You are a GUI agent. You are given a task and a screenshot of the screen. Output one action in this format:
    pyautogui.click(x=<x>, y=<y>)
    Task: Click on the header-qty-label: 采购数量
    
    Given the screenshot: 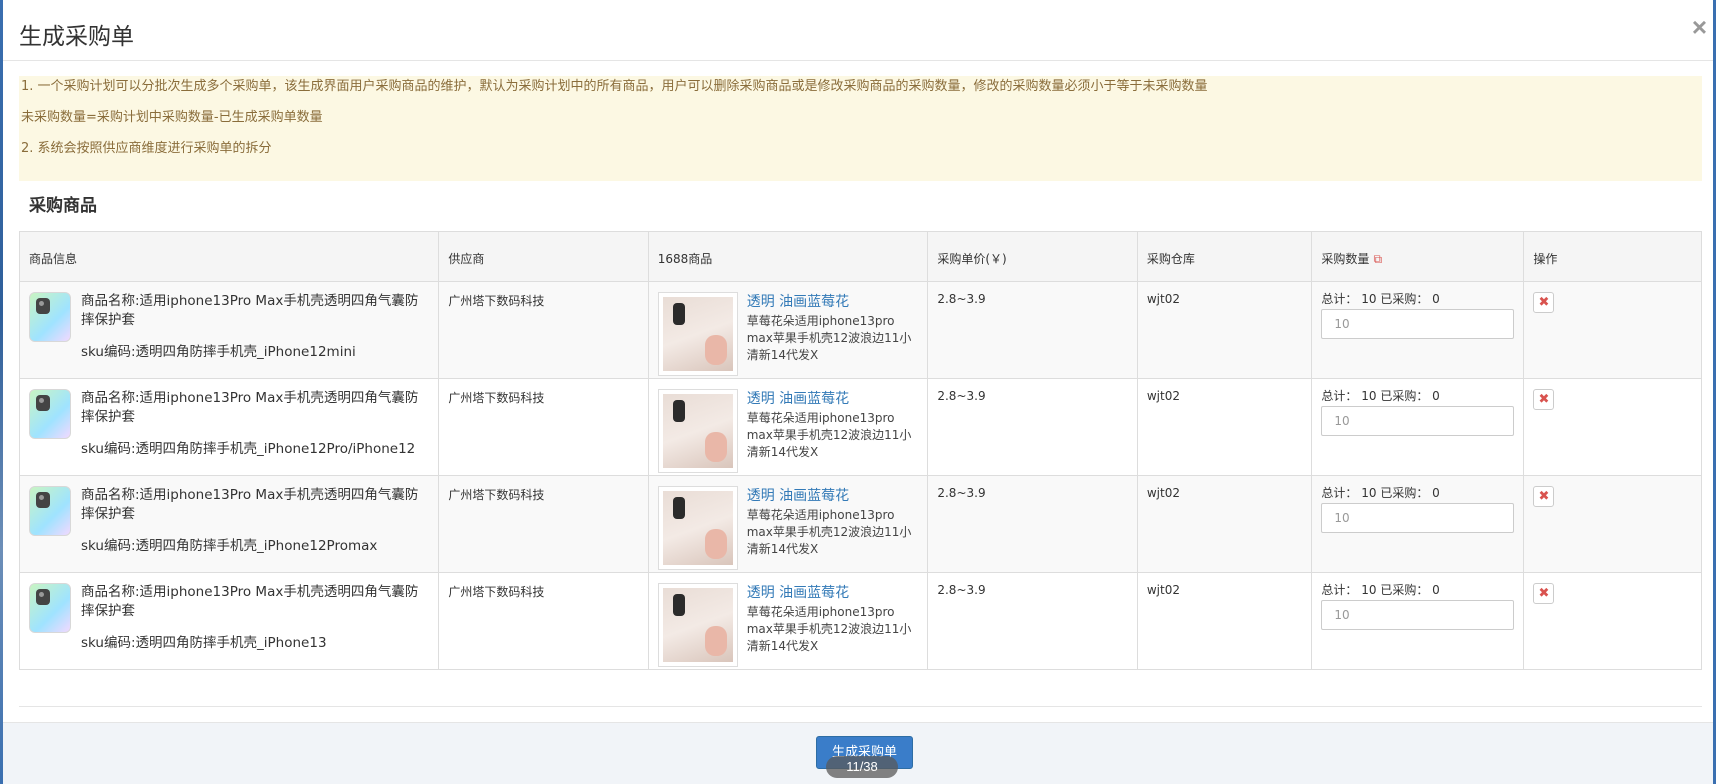 What is the action you would take?
    pyautogui.click(x=1345, y=259)
    